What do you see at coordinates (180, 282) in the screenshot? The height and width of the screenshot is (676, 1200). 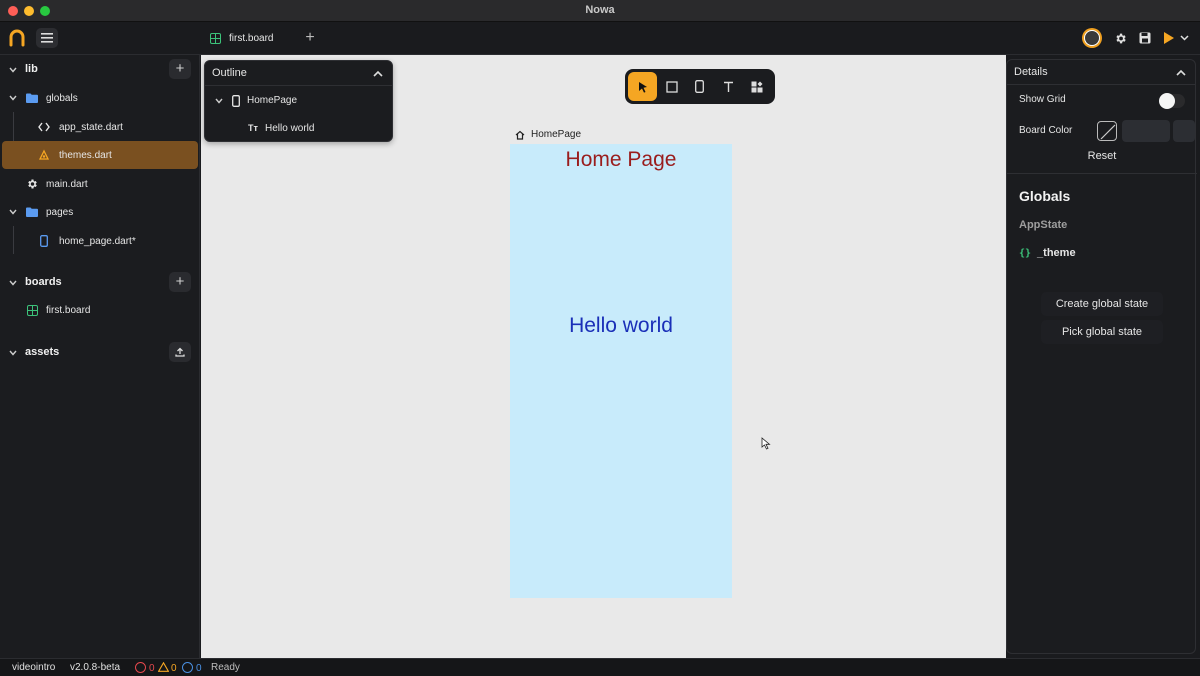 I see `add-board-button: +` at bounding box center [180, 282].